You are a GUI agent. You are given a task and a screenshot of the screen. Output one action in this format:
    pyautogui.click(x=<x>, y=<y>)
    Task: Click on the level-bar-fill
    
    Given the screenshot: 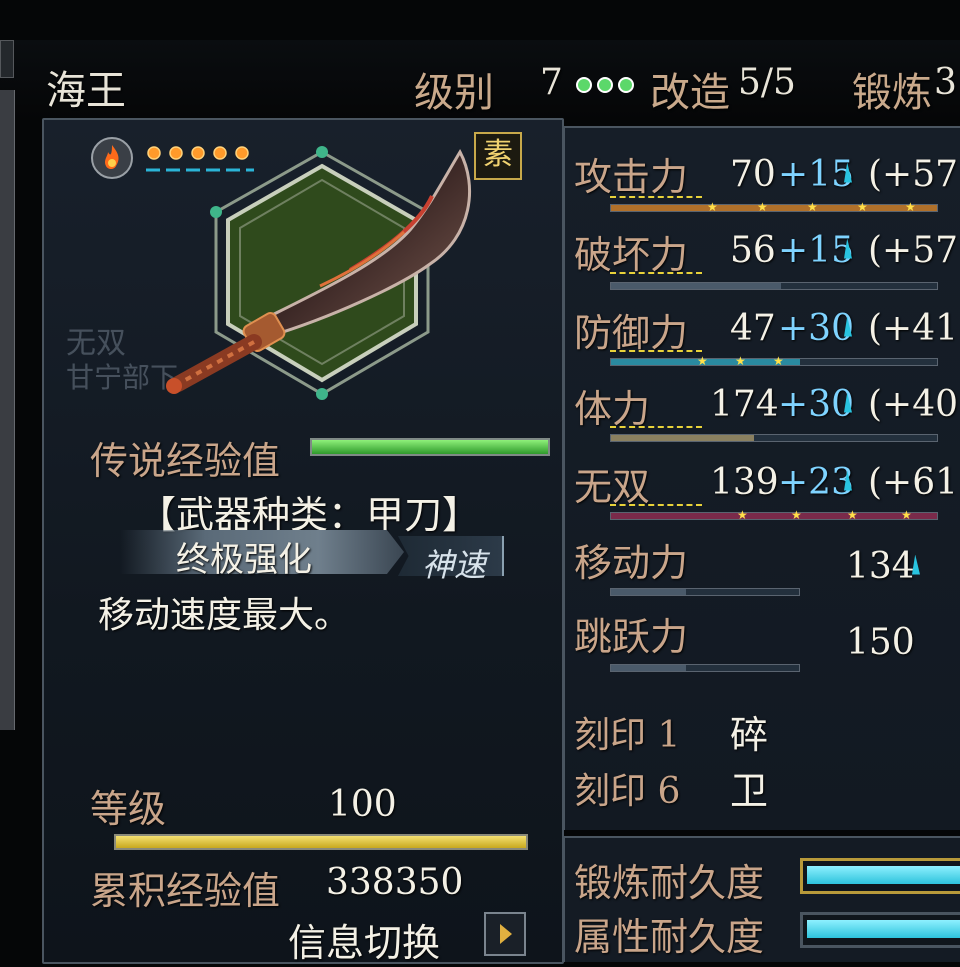 What is the action you would take?
    pyautogui.click(x=321, y=842)
    